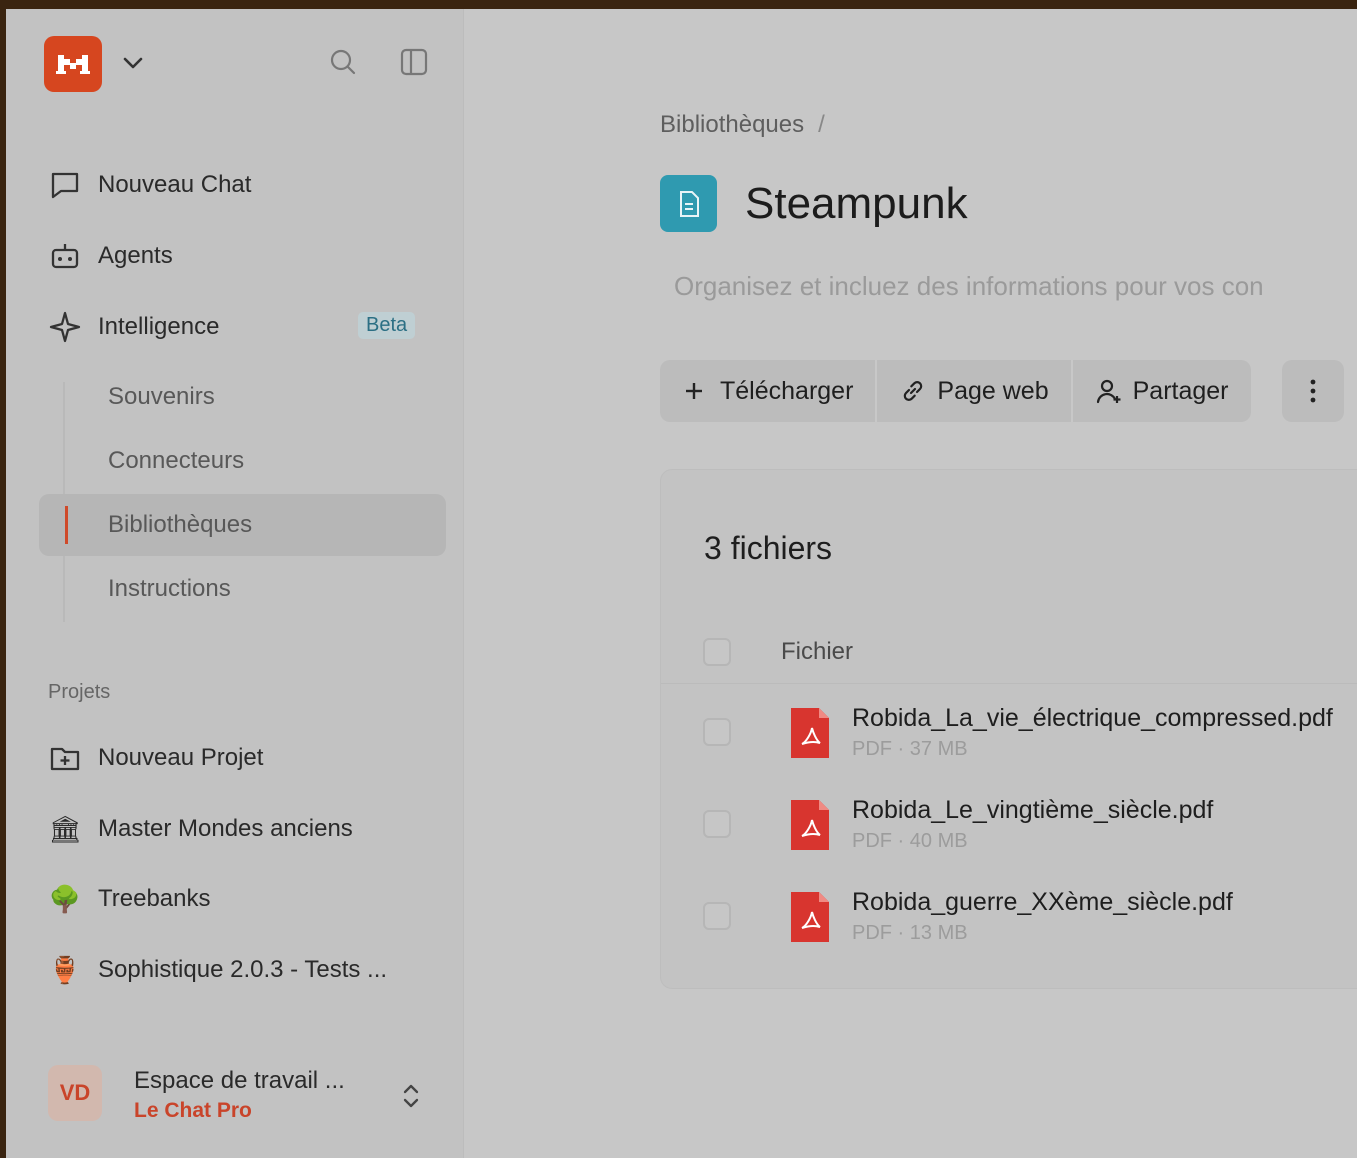 This screenshot has height=1158, width=1357. I want to click on more-vertical-icon, so click(1313, 391).